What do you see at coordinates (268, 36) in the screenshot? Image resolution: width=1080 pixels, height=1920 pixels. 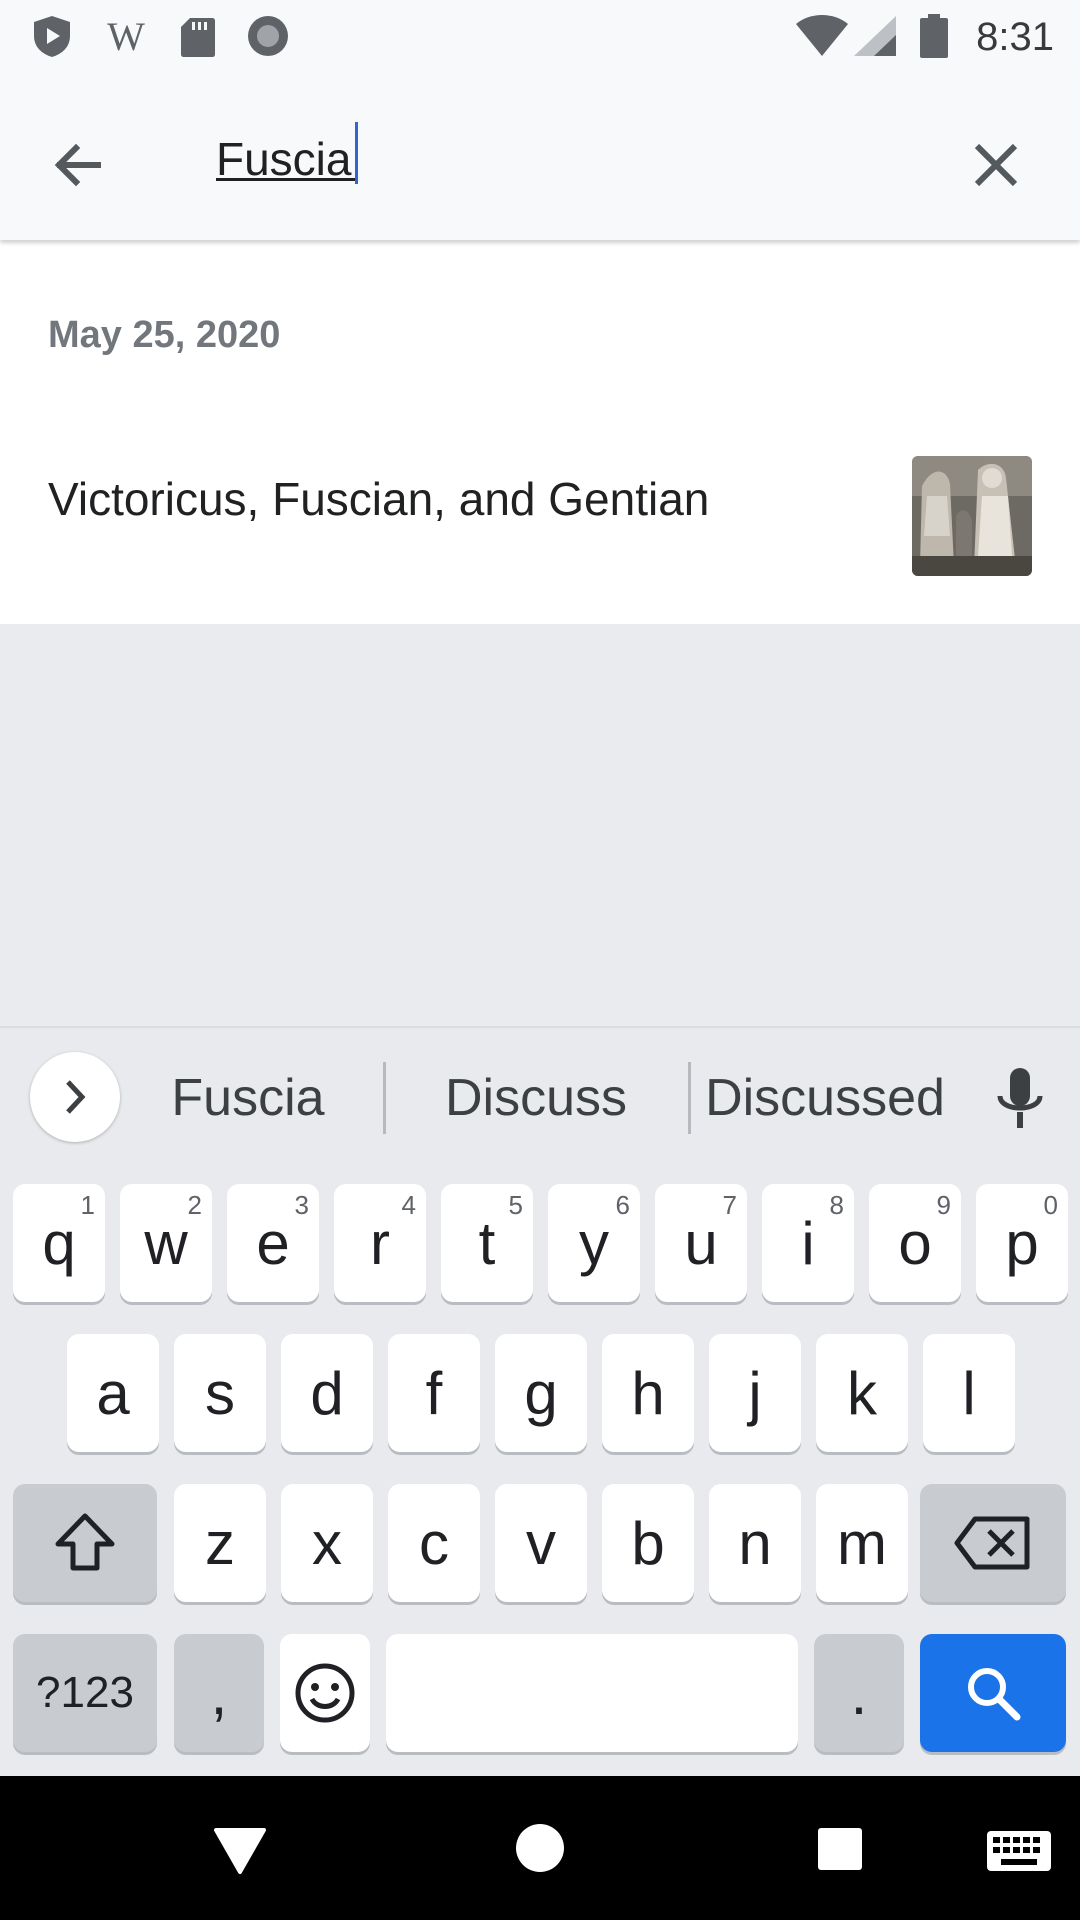 I see `record-icon` at bounding box center [268, 36].